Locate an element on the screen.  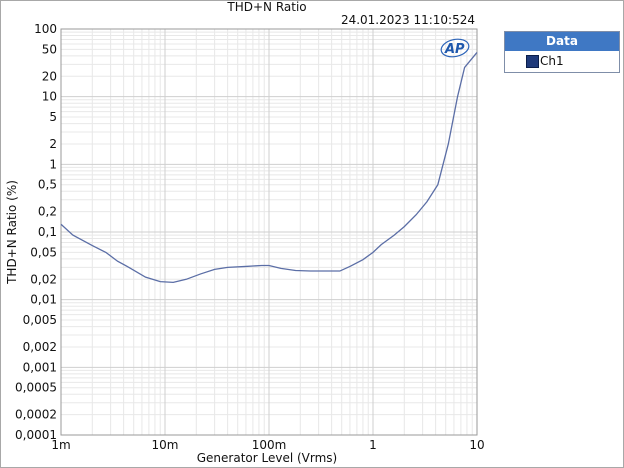
y-tick-label: 5 is located at coordinates (53, 117).